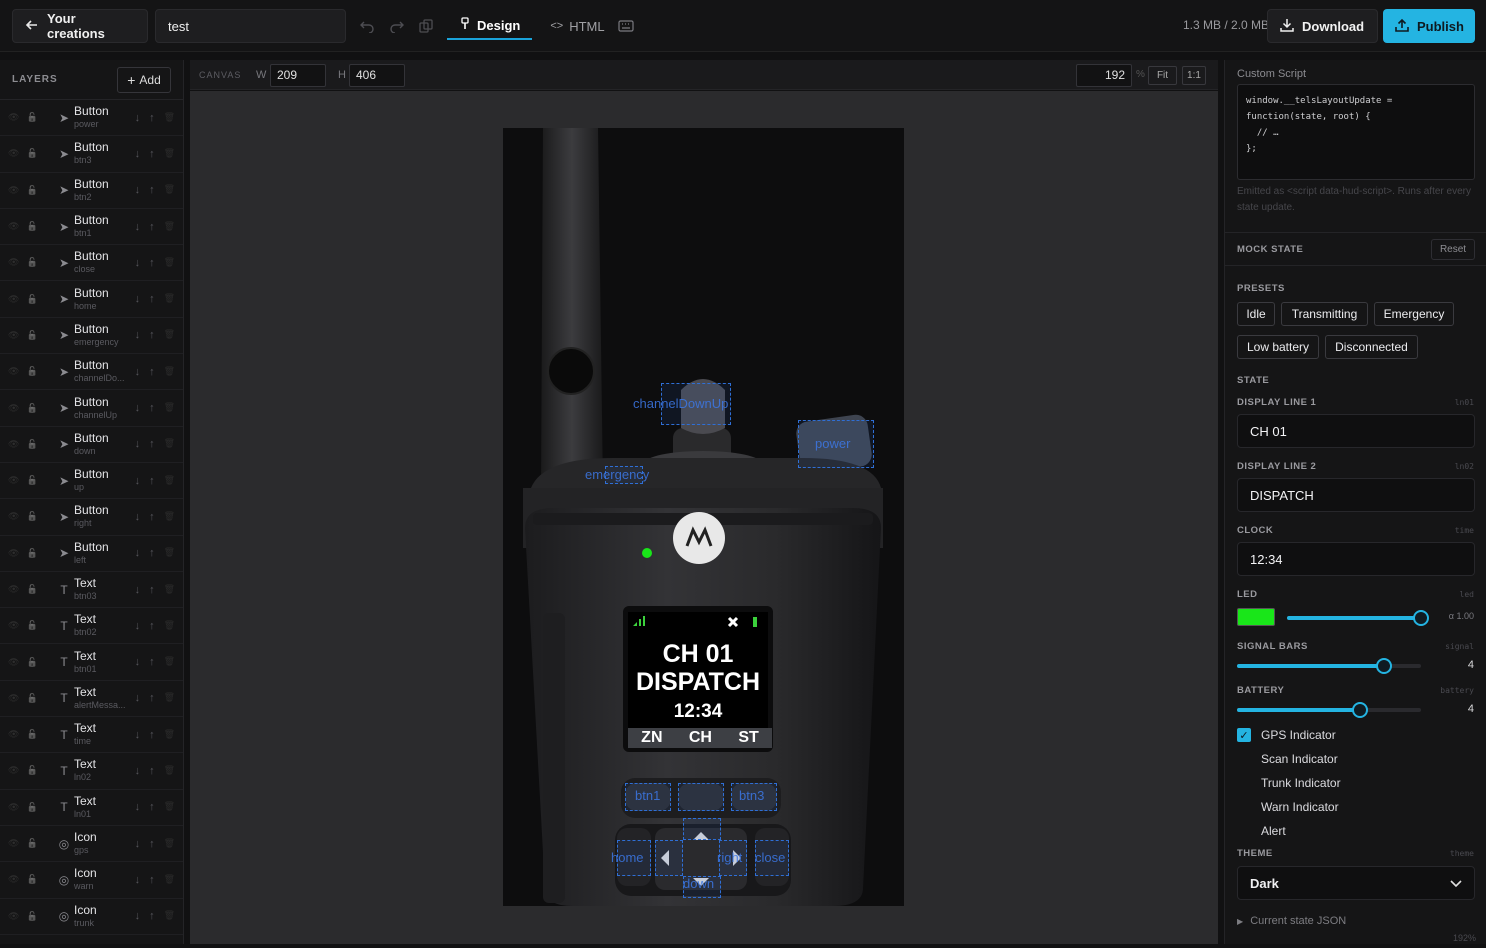 This screenshot has width=1486, height=948. What do you see at coordinates (426, 26) in the screenshot?
I see `duplicate-icon` at bounding box center [426, 26].